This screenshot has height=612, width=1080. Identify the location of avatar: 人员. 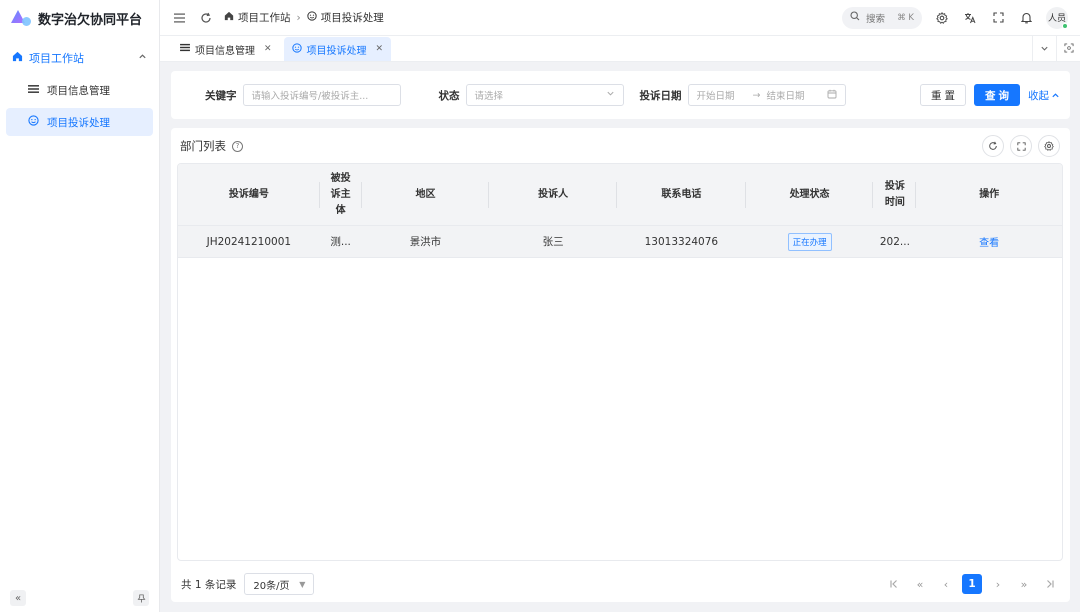
(1057, 17).